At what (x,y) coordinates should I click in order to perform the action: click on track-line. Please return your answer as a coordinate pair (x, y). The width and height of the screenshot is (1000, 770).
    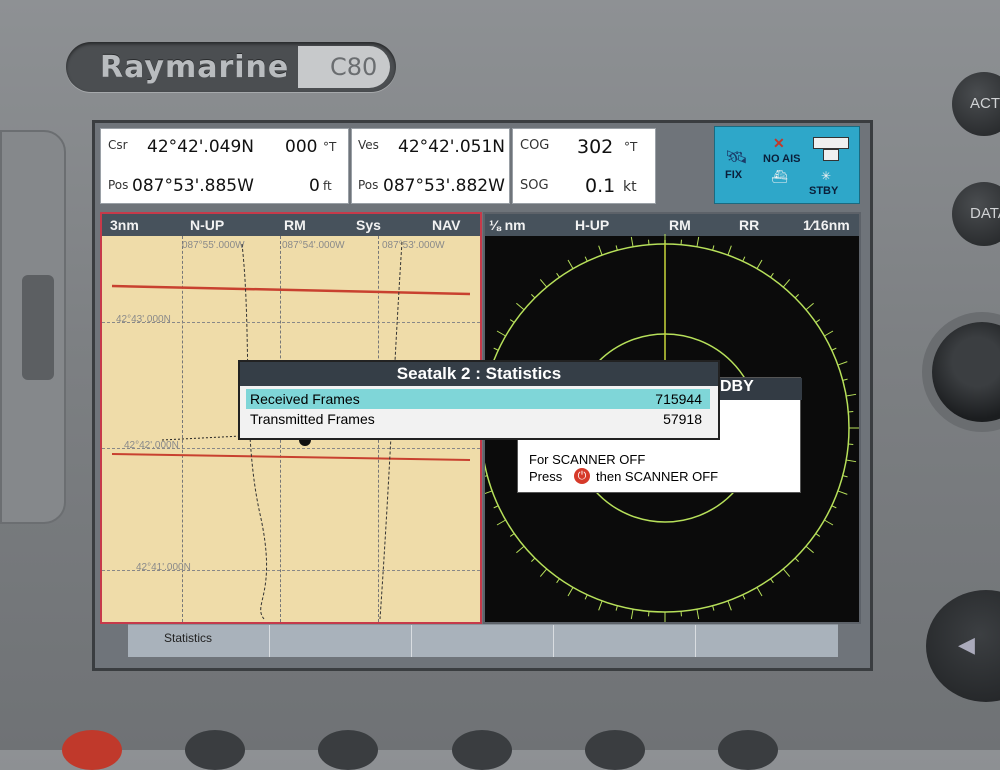
    Looking at the image, I should click on (291, 290).